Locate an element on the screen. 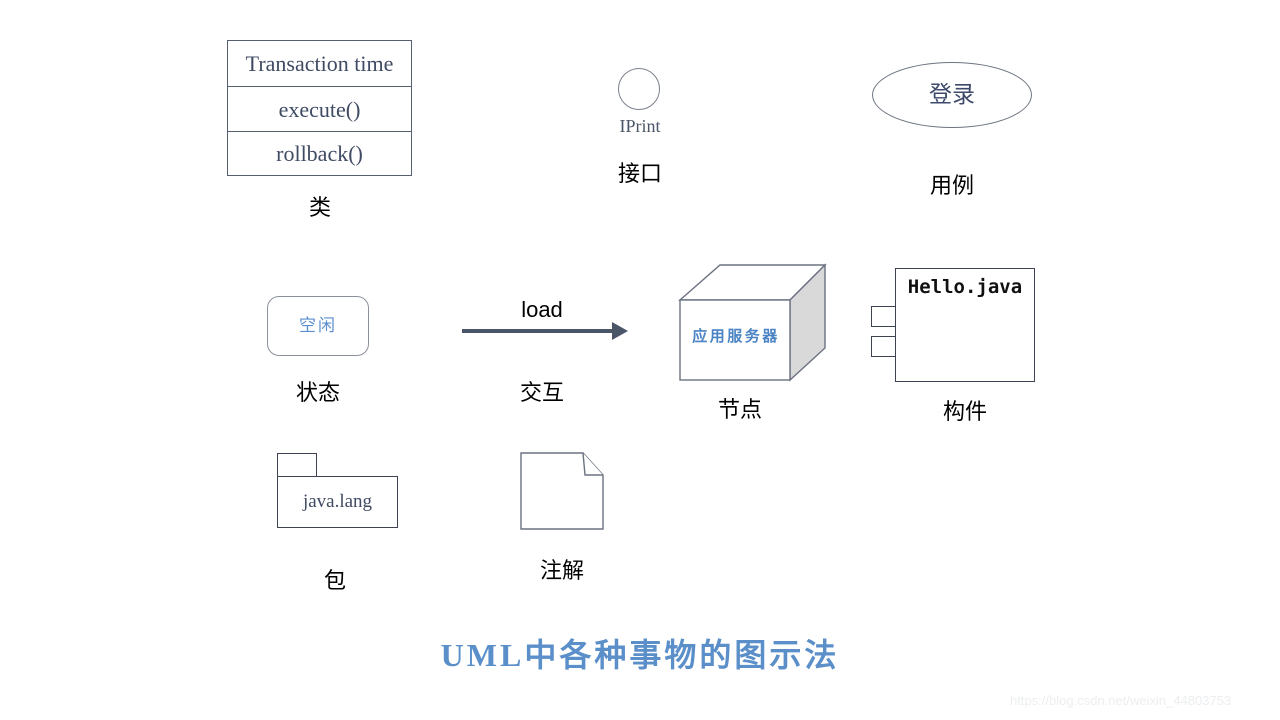  component-name: Hello.java is located at coordinates (965, 287).